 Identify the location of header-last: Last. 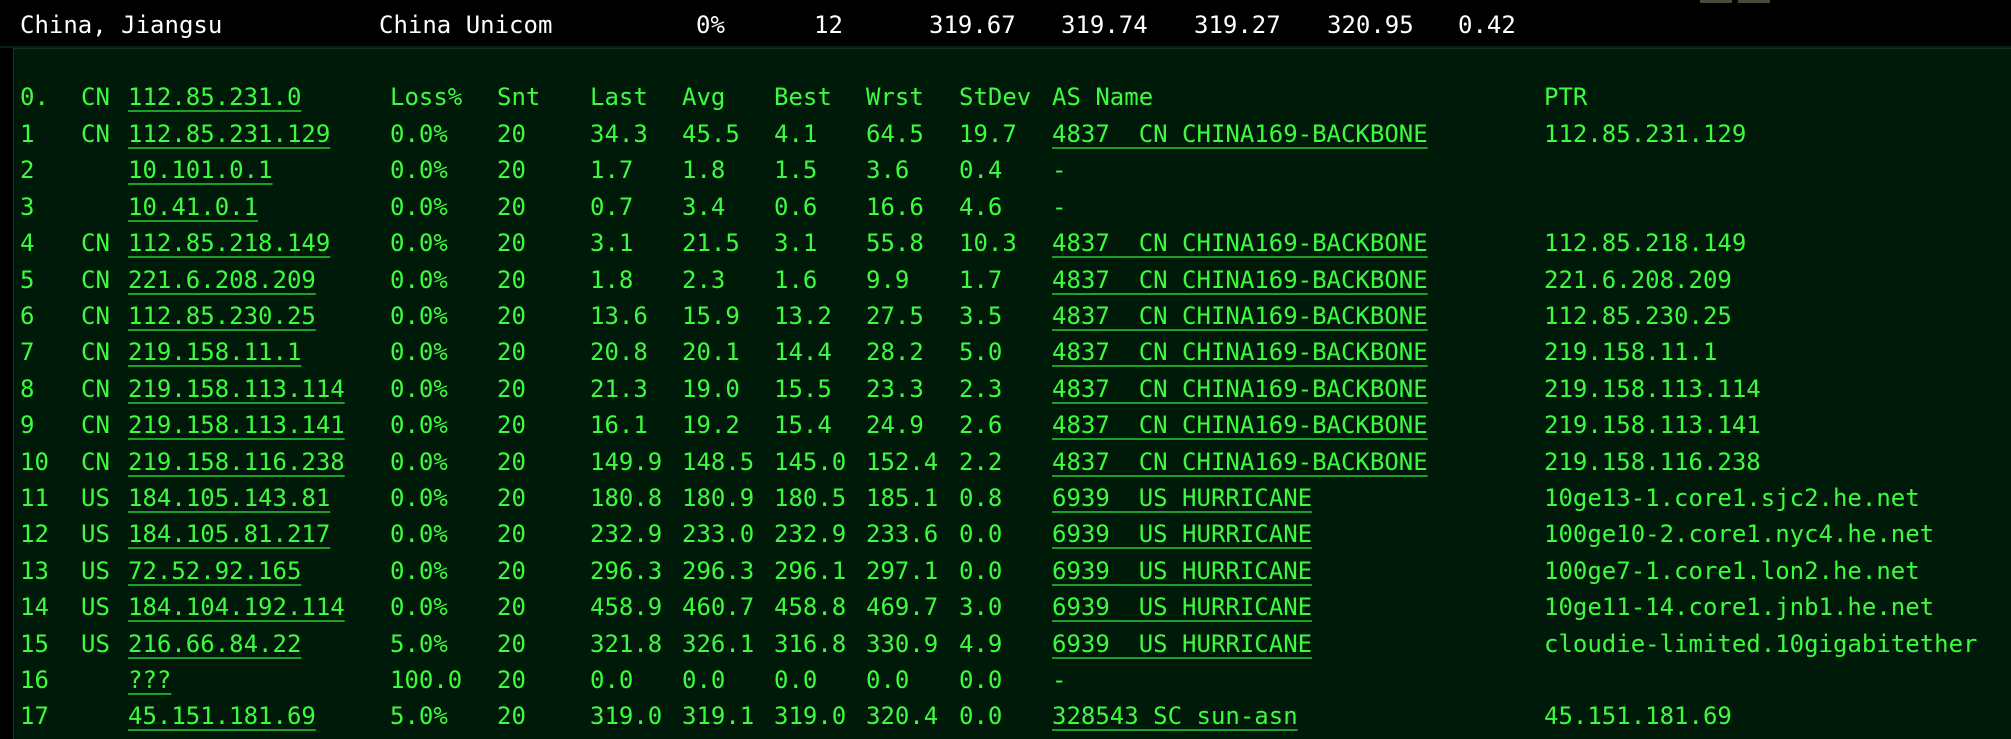
(619, 97).